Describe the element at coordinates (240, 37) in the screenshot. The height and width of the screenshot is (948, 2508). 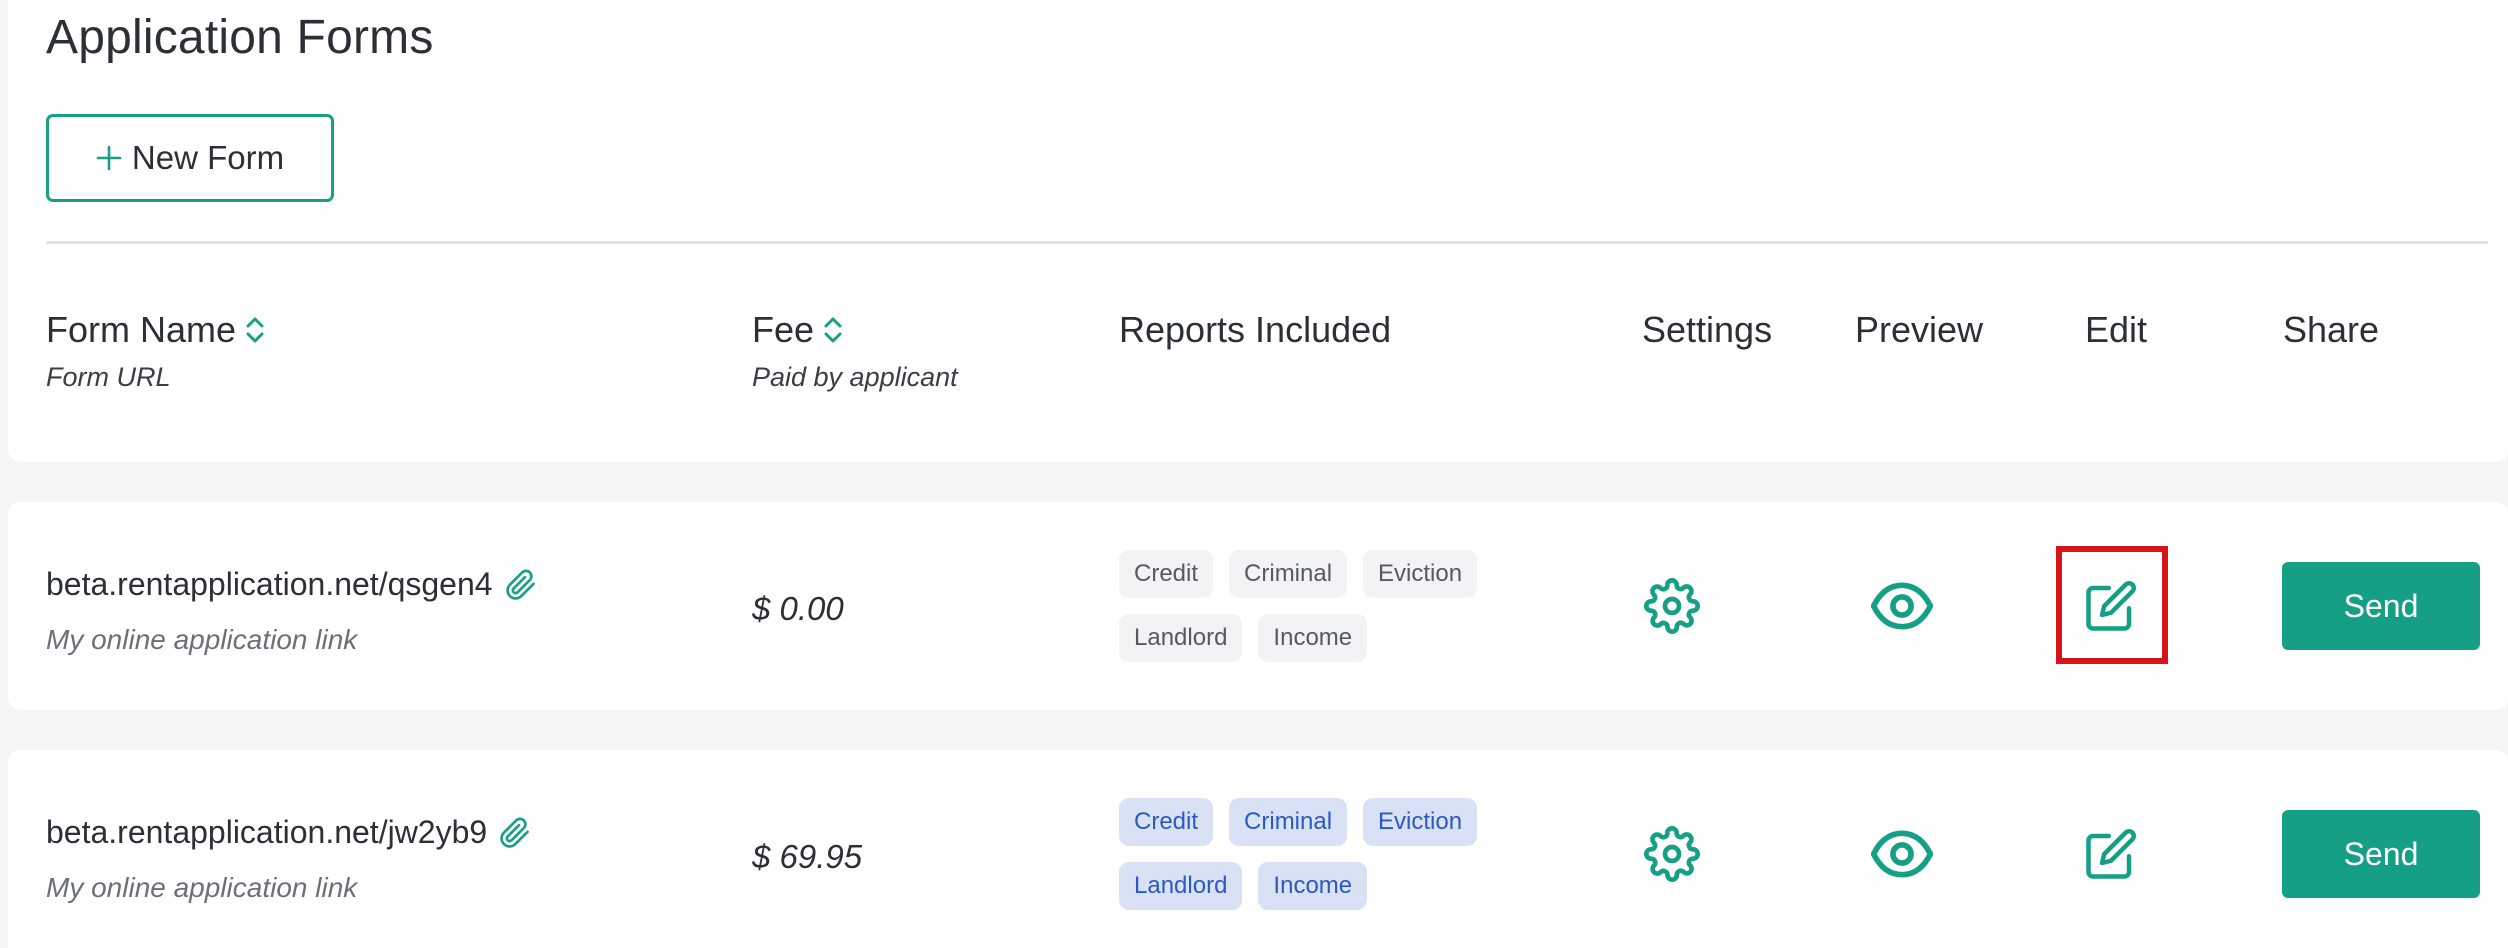
I see `page-title: Application Forms` at that location.